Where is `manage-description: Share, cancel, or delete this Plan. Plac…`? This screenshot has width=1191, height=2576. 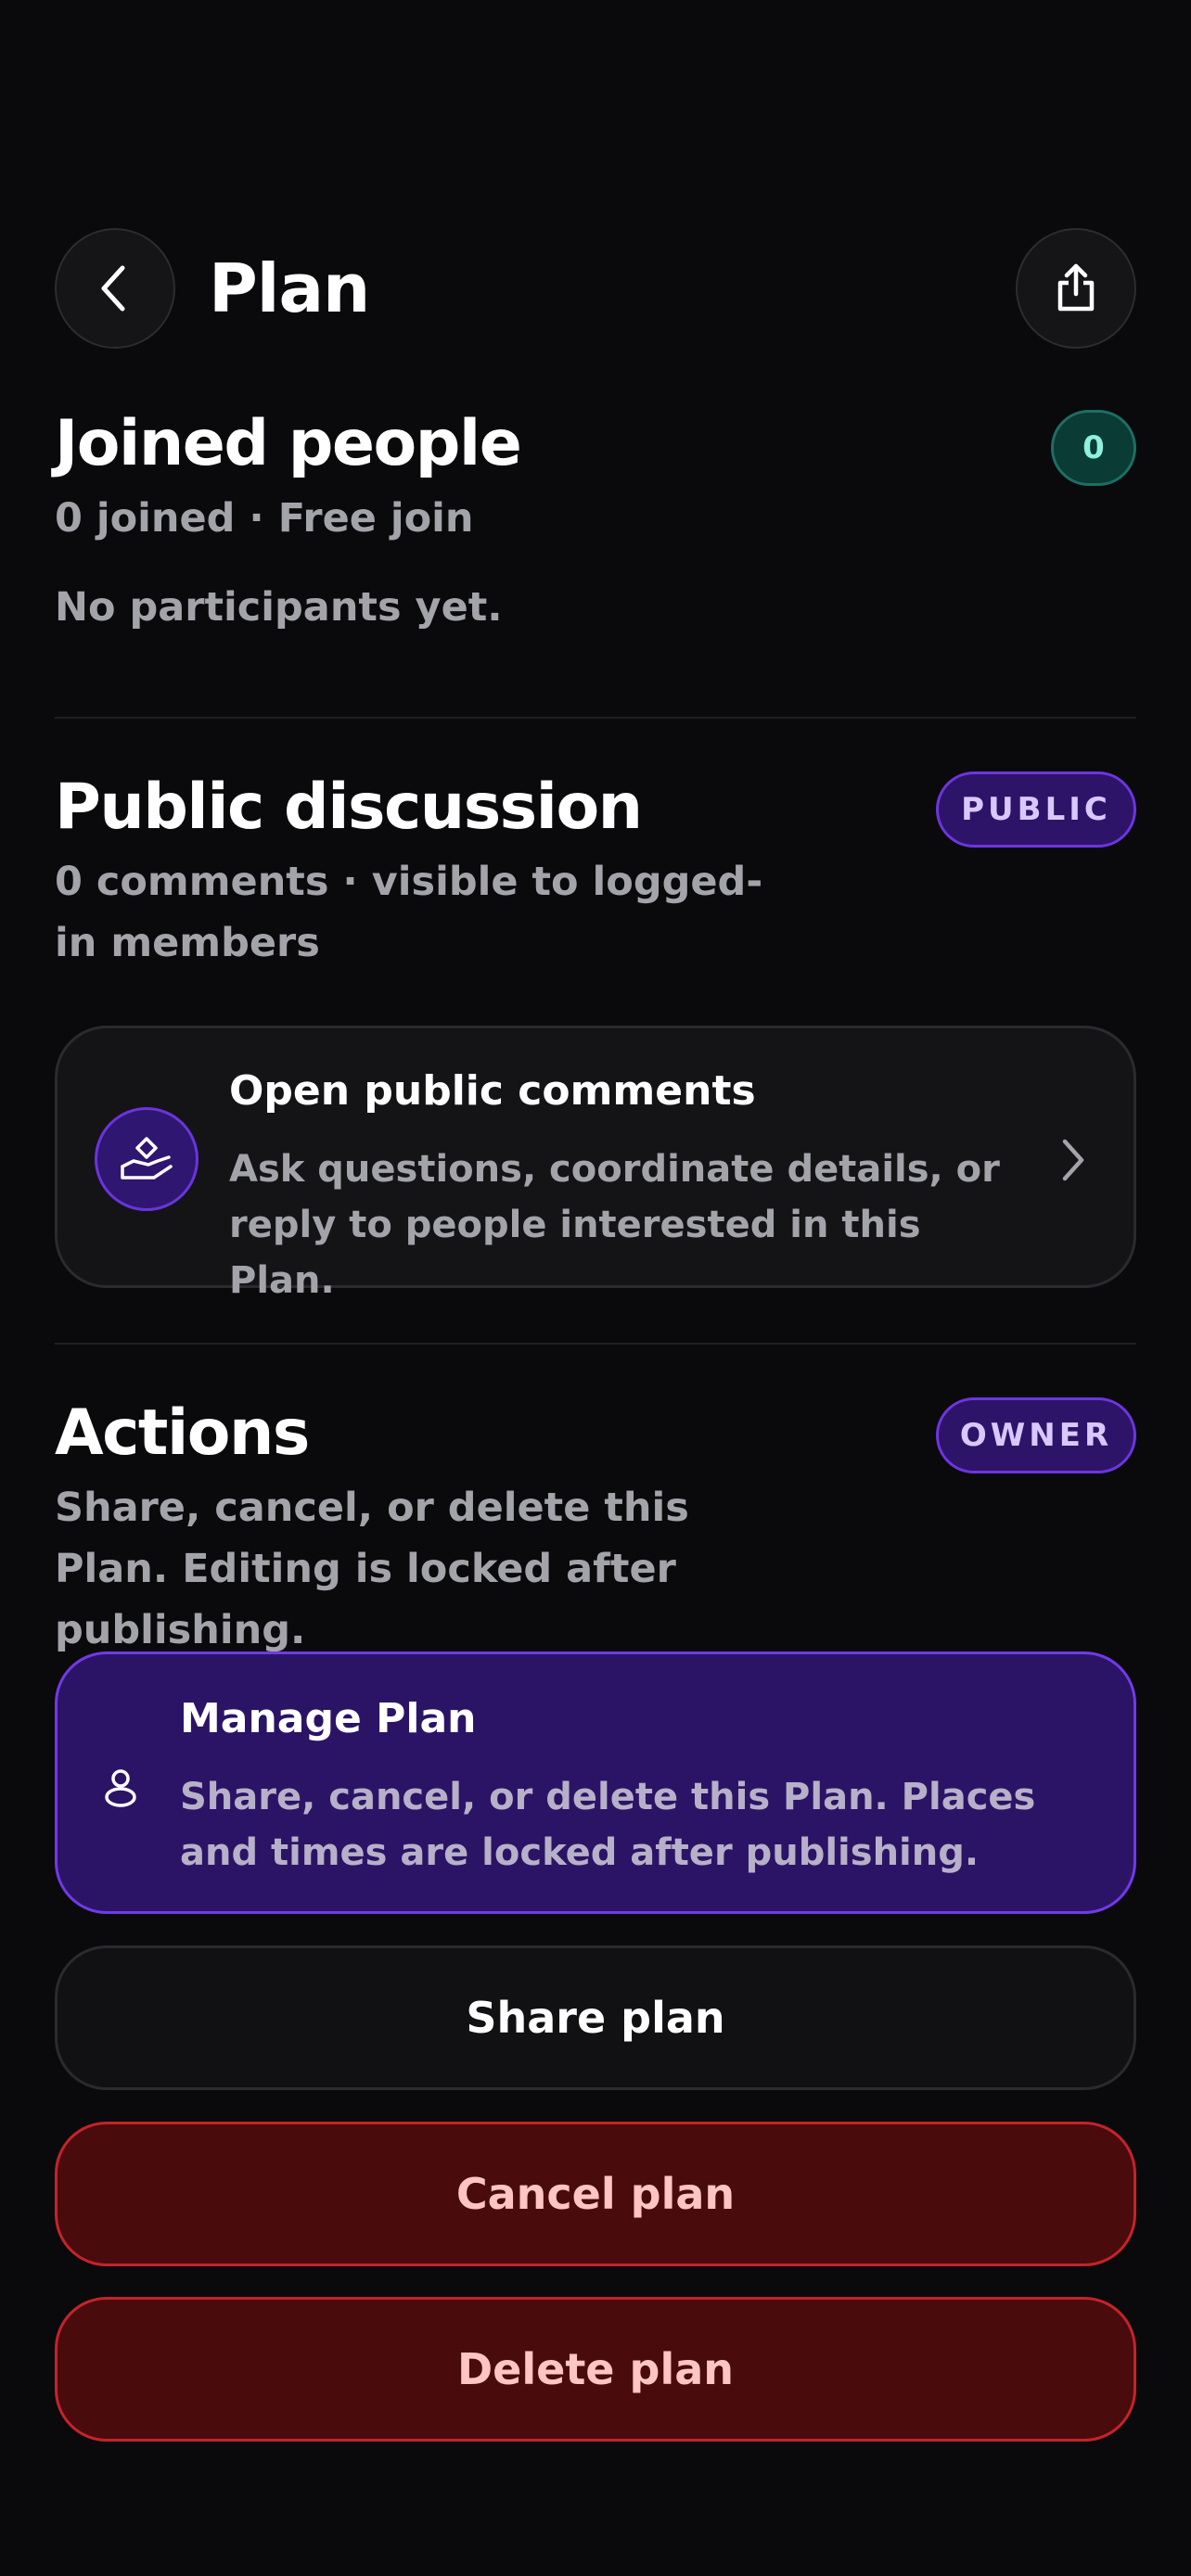 manage-description: Share, cancel, or delete this Plan. Plac… is located at coordinates (608, 1825).